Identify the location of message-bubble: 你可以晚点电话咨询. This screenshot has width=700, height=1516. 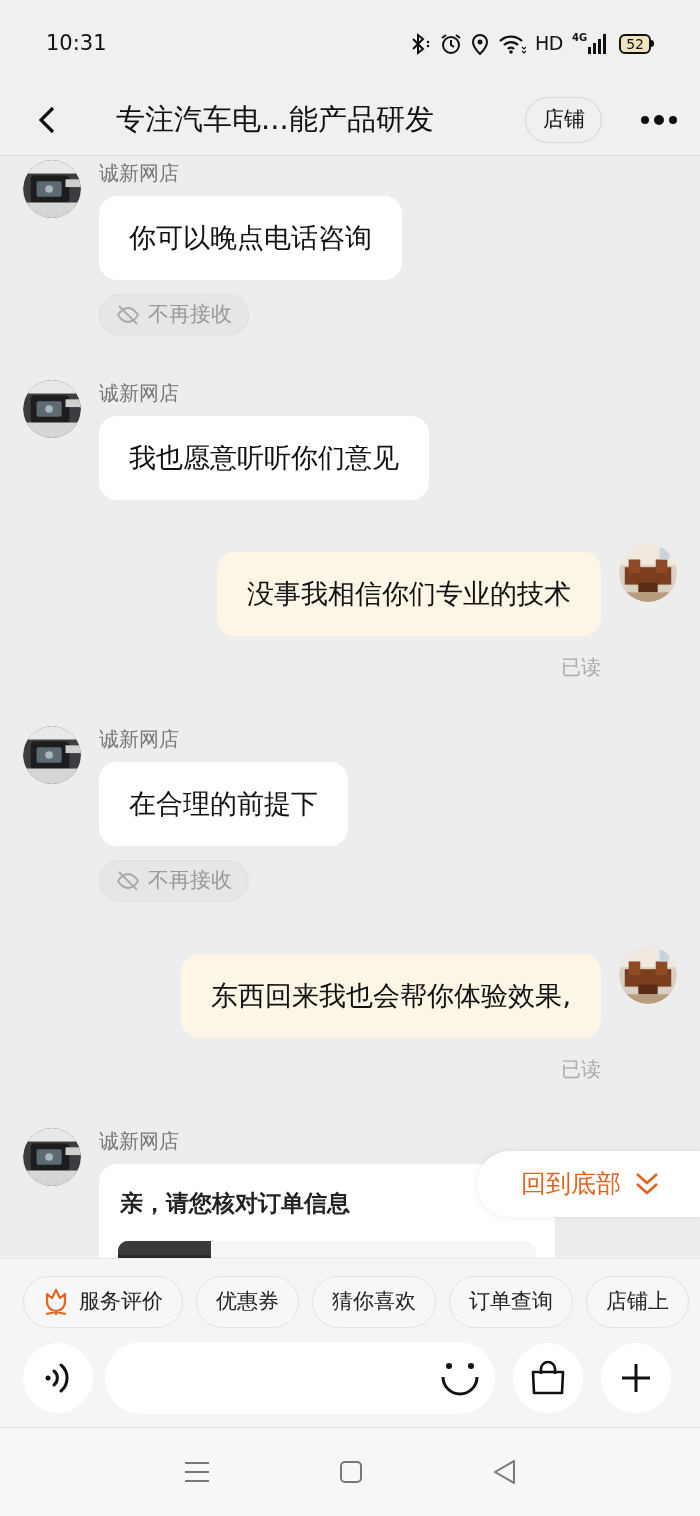
(250, 238).